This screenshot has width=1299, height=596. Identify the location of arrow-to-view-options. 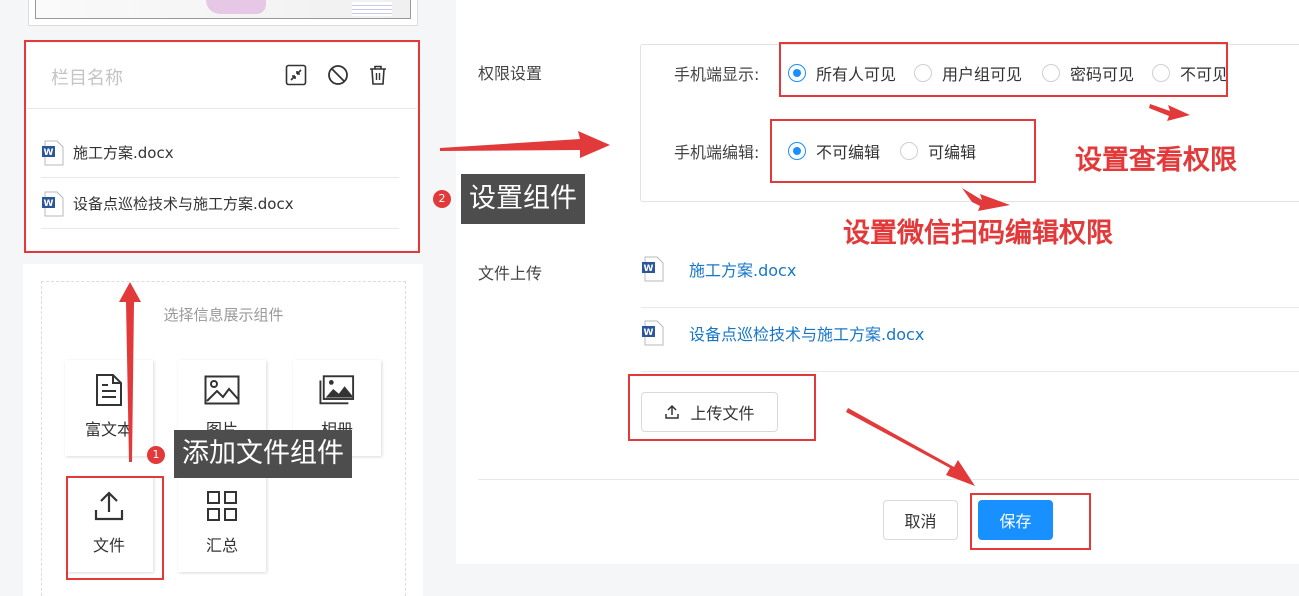
(1169, 112).